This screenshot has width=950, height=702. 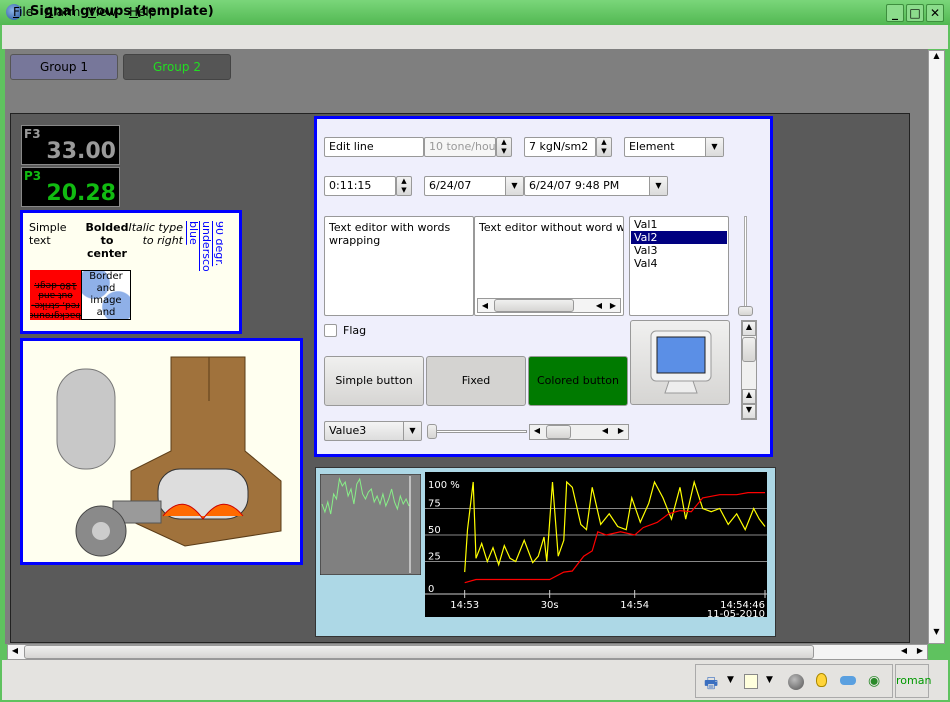 I want to click on minimize-button: _, so click(x=895, y=13).